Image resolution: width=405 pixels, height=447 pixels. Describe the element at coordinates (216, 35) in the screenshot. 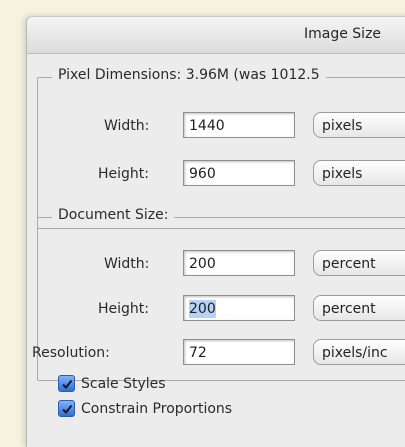

I see `title-bar: Image Size` at that location.